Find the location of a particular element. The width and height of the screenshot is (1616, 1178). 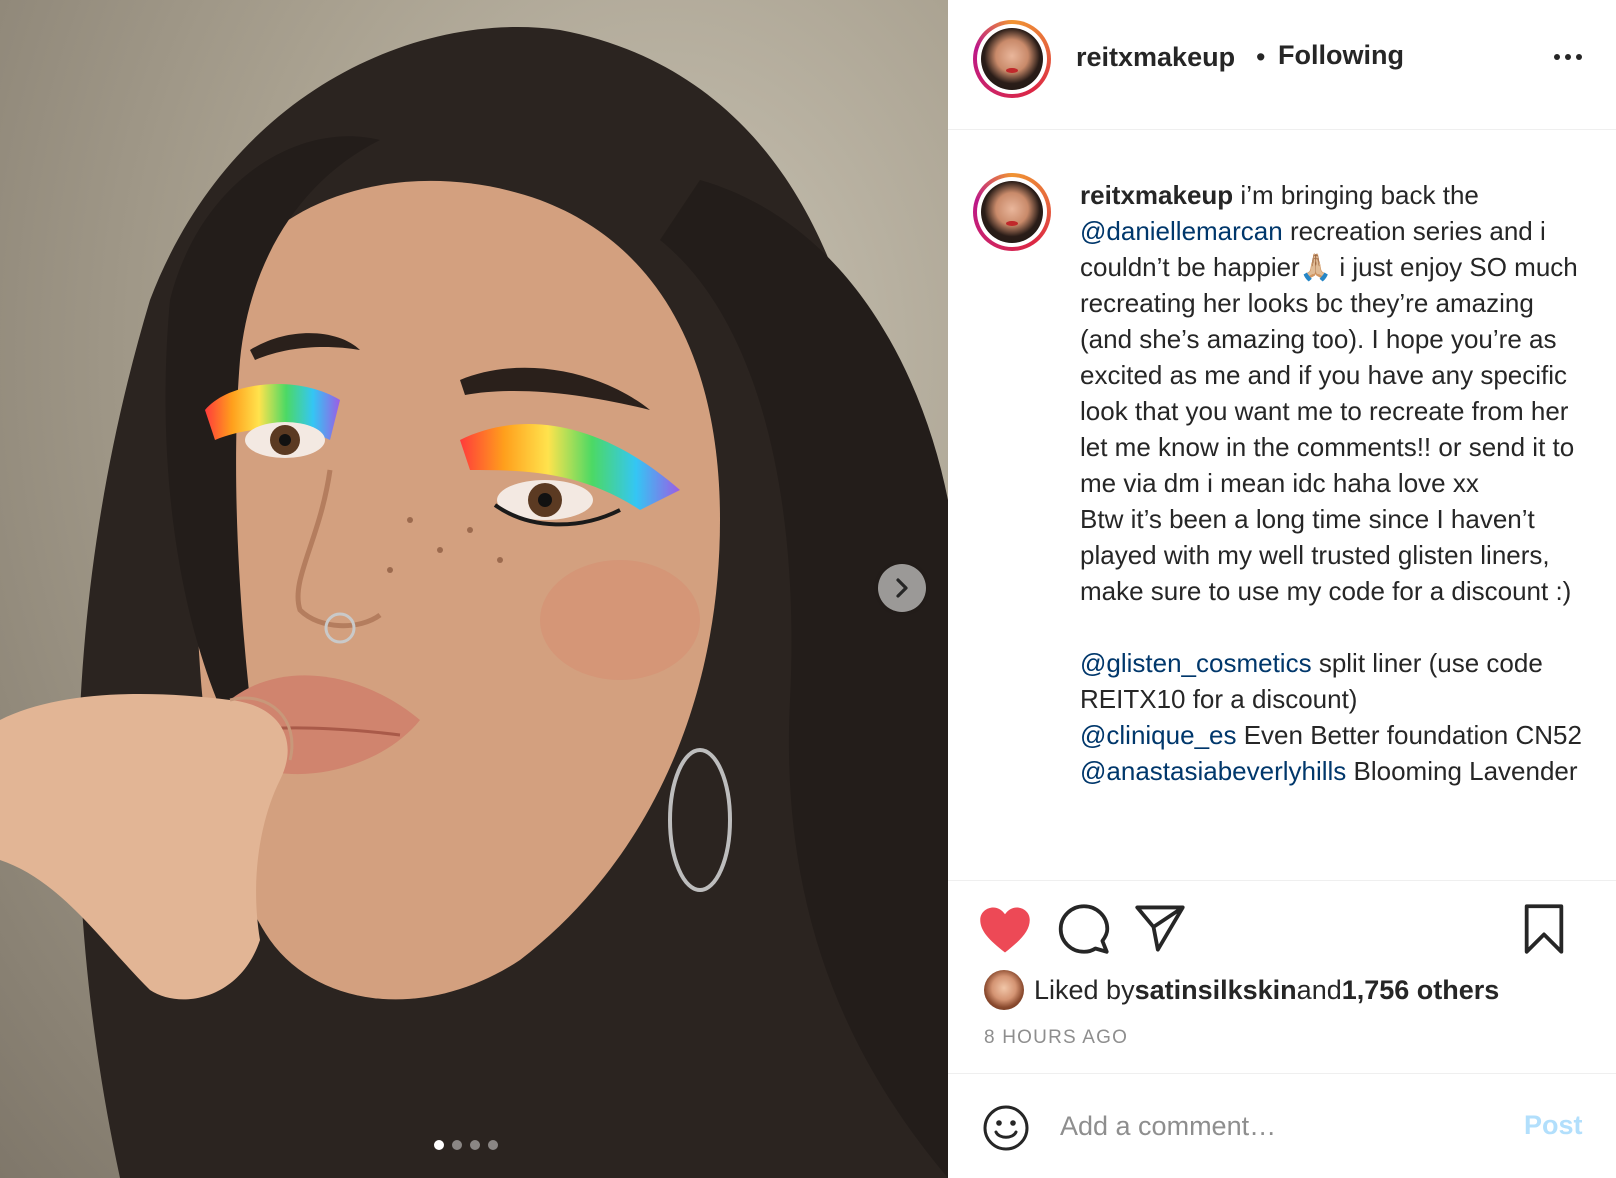

heart-filled-icon is located at coordinates (1005, 930).